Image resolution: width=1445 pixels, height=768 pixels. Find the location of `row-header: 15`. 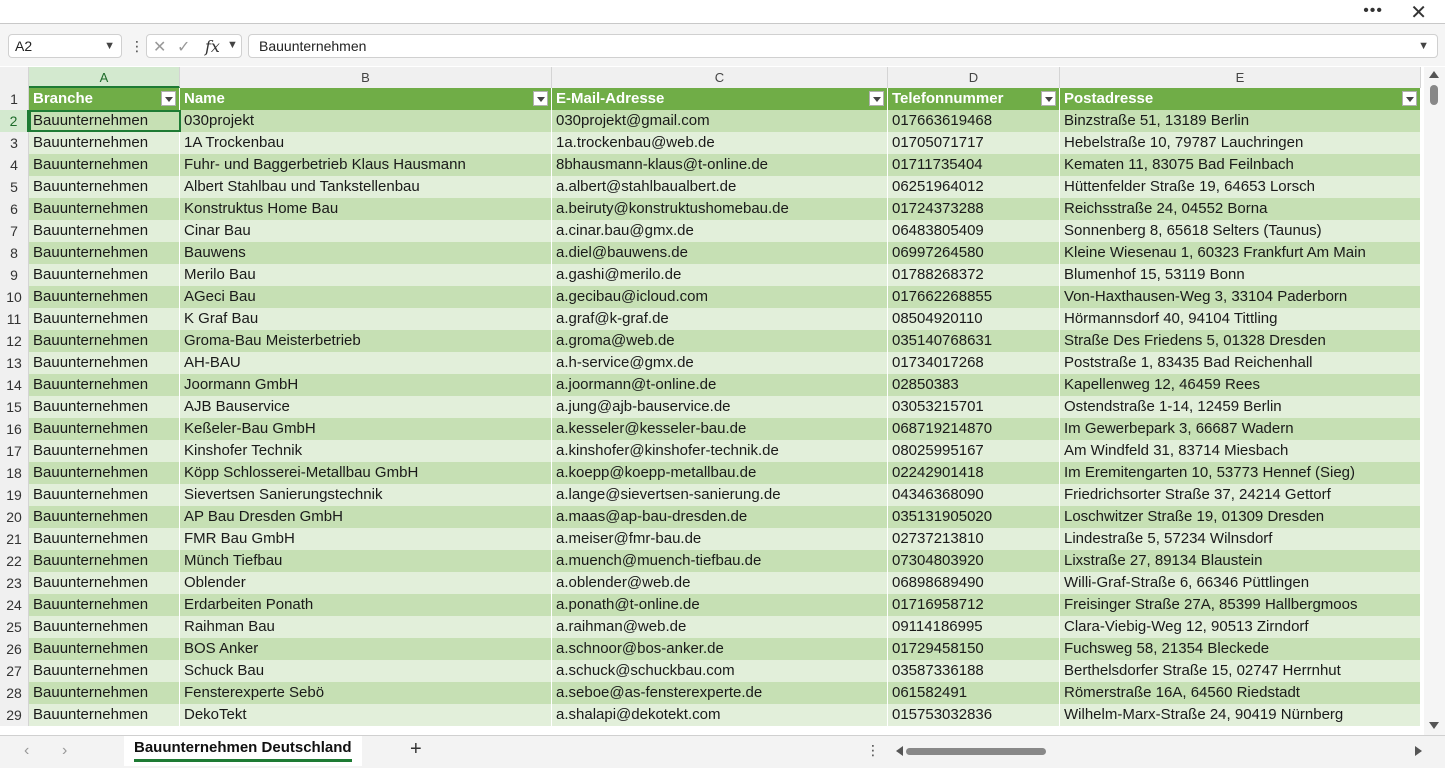

row-header: 15 is located at coordinates (14, 407).